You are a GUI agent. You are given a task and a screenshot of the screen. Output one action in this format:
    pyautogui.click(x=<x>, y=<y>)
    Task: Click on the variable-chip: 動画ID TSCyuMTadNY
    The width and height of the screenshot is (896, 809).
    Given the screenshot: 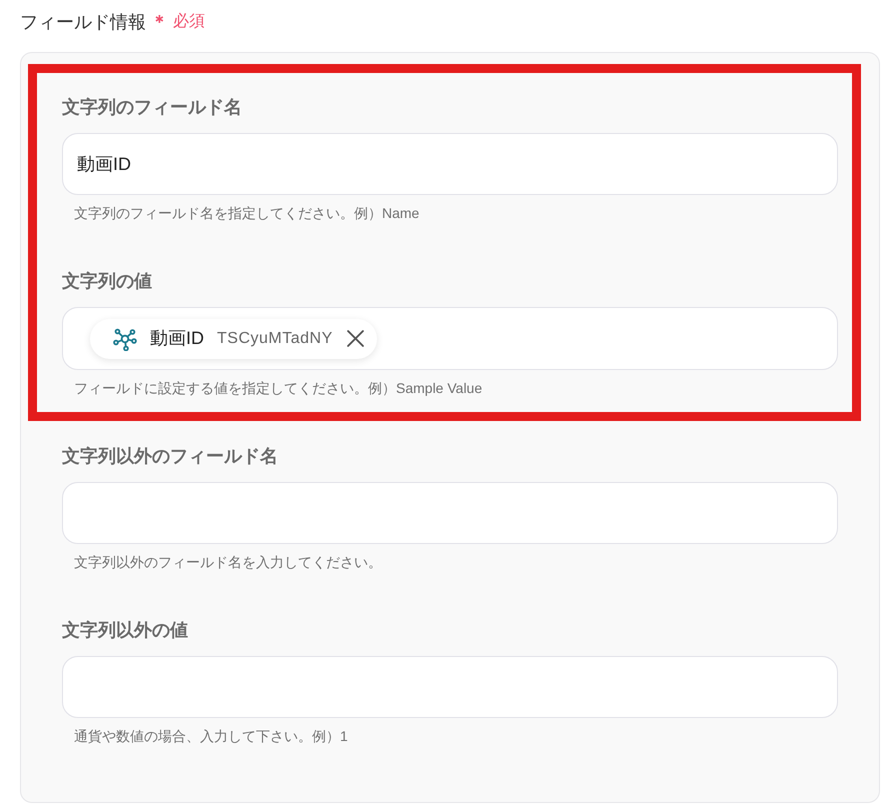 What is the action you would take?
    pyautogui.click(x=233, y=338)
    